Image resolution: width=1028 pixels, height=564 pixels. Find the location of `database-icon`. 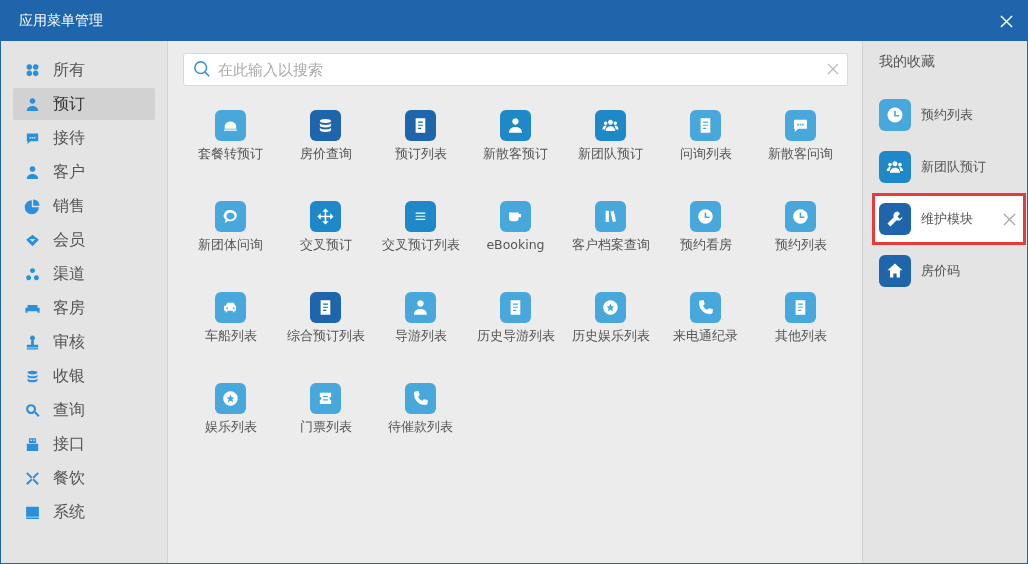

database-icon is located at coordinates (325, 125).